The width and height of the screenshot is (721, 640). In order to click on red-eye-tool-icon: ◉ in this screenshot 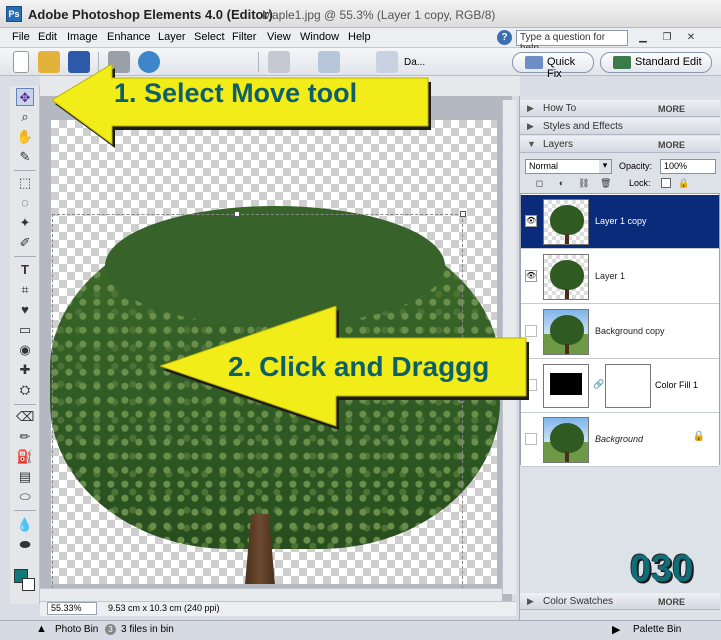, I will do `click(25, 350)`.